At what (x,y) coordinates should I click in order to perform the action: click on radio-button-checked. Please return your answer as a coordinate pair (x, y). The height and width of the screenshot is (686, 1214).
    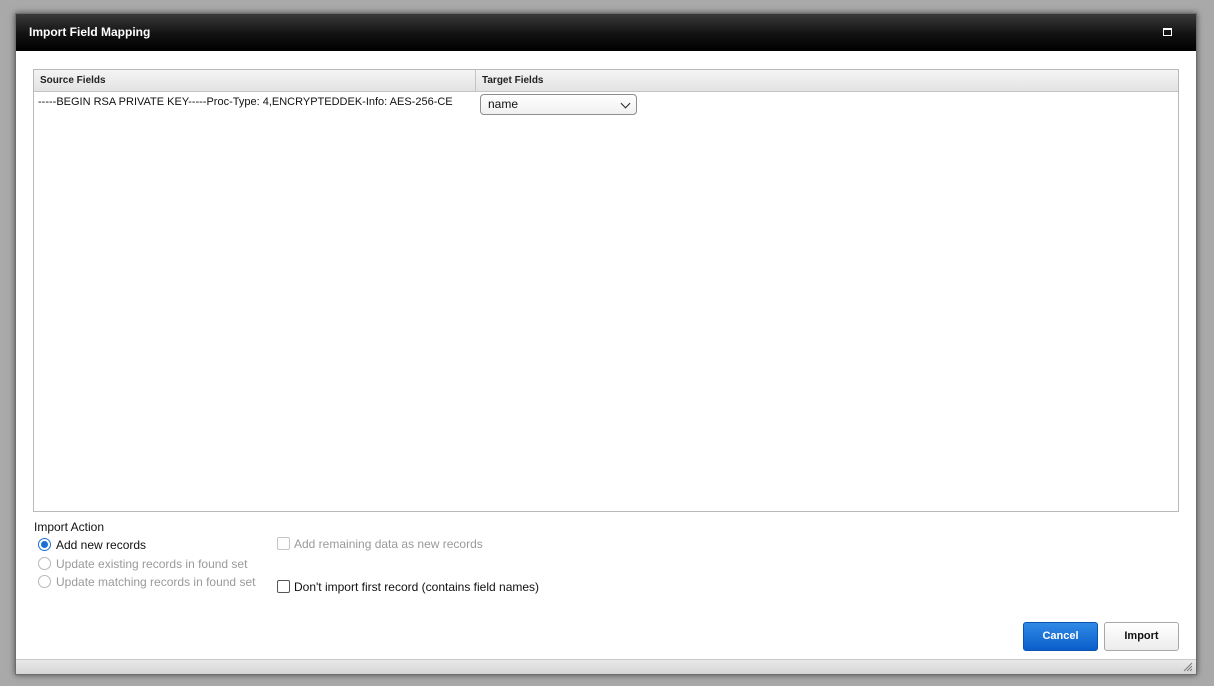
    Looking at the image, I should click on (44, 544).